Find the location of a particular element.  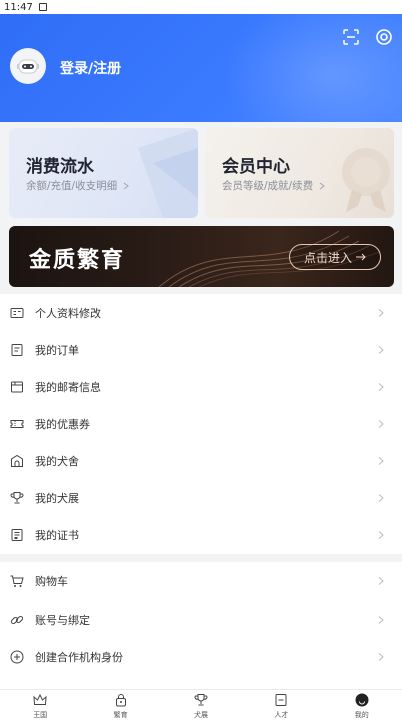

login-register-link: 登录/注册 is located at coordinates (90, 68).